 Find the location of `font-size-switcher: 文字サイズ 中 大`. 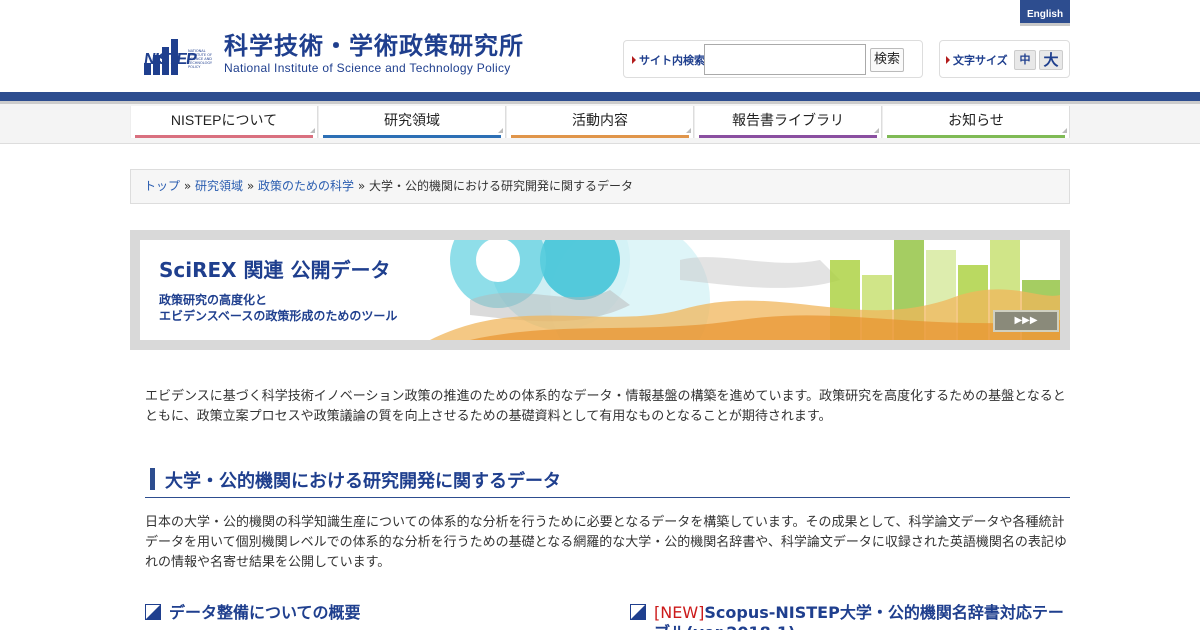

font-size-switcher: 文字サイズ 中 大 is located at coordinates (1004, 59).